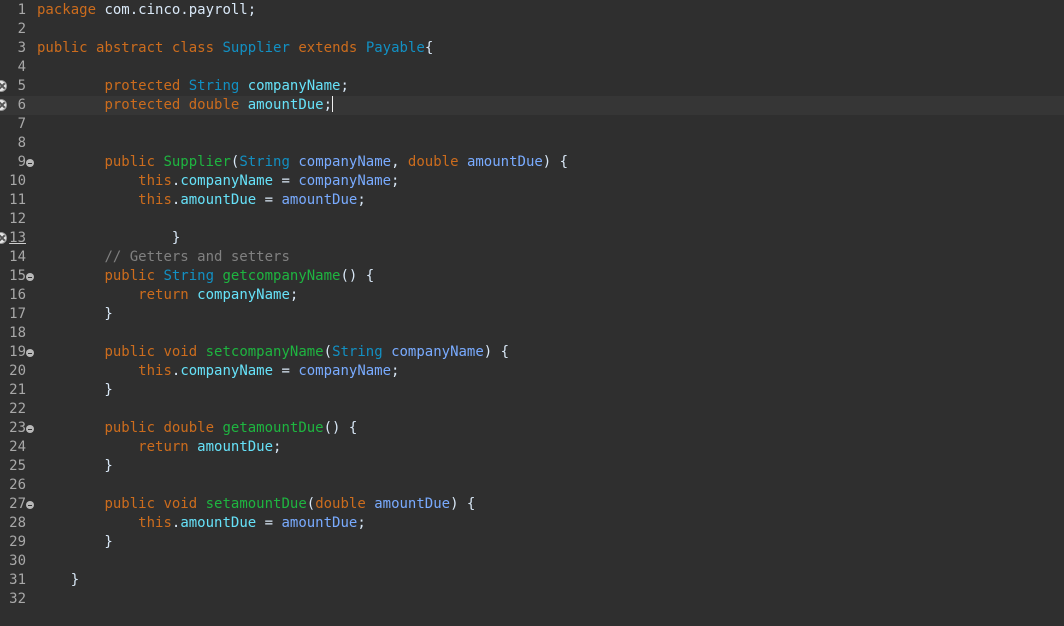 The image size is (1064, 626). What do you see at coordinates (532, 485) in the screenshot?
I see `code-line: 26` at bounding box center [532, 485].